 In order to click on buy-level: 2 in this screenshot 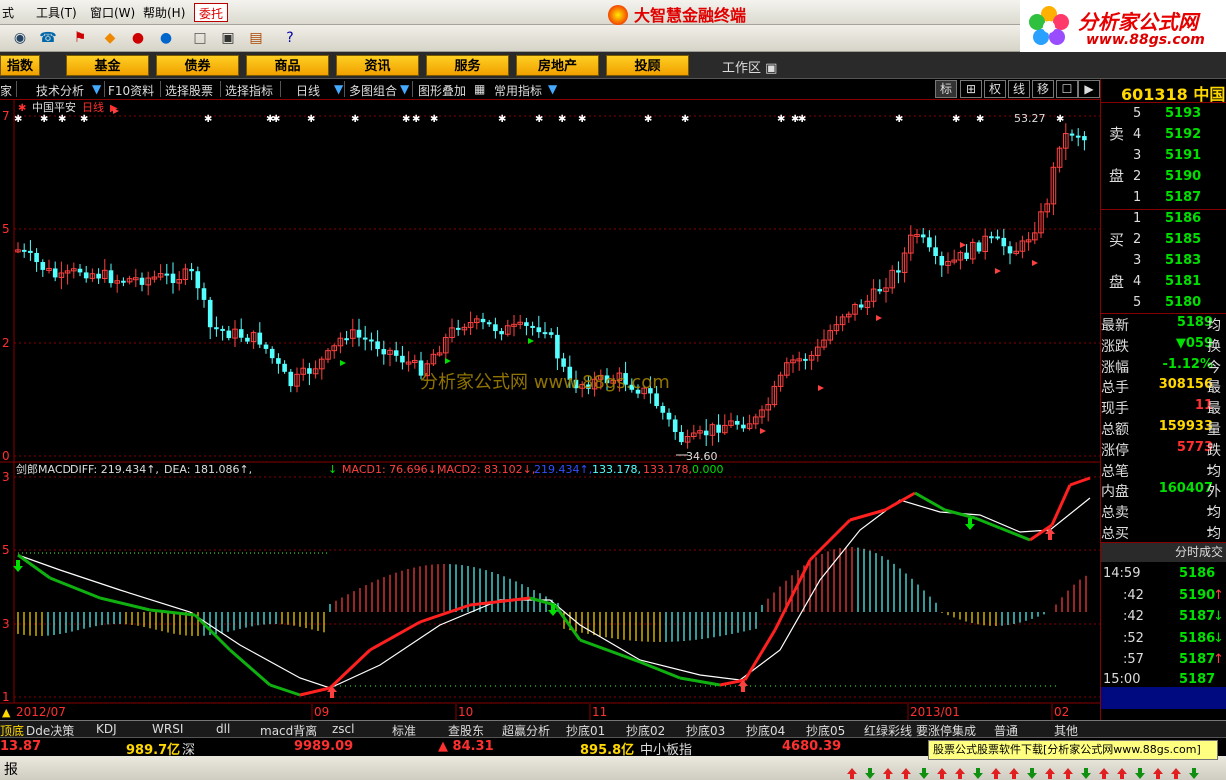, I will do `click(1137, 239)`.